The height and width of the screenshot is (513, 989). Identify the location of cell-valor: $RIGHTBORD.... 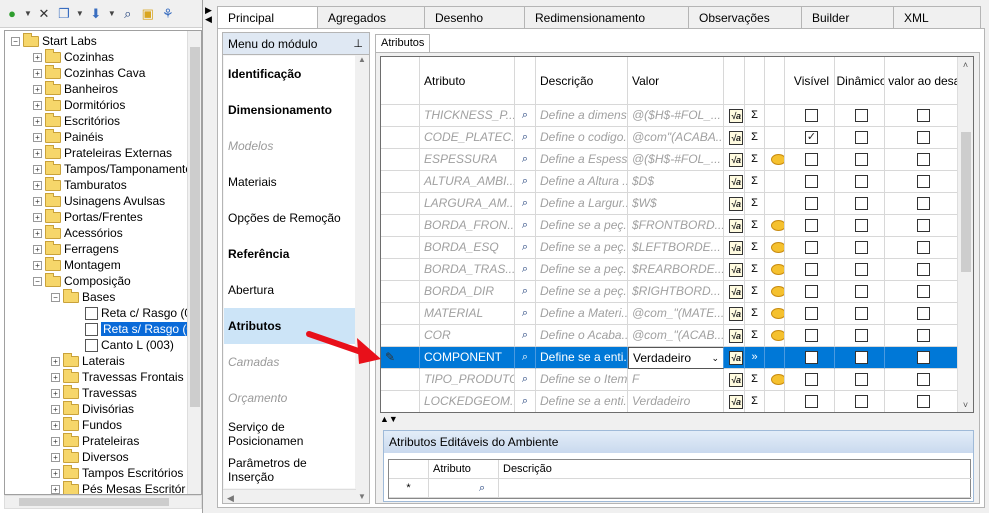
(676, 292).